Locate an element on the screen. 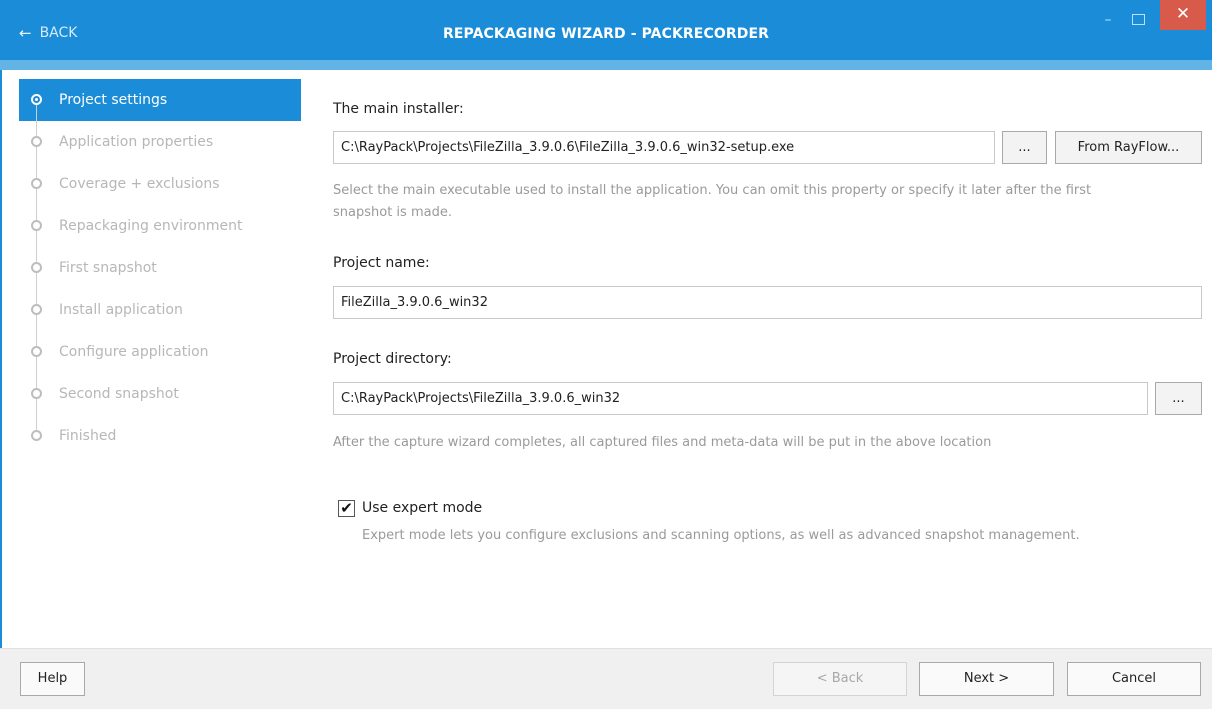  minimize-icon: – is located at coordinates (1108, 21).